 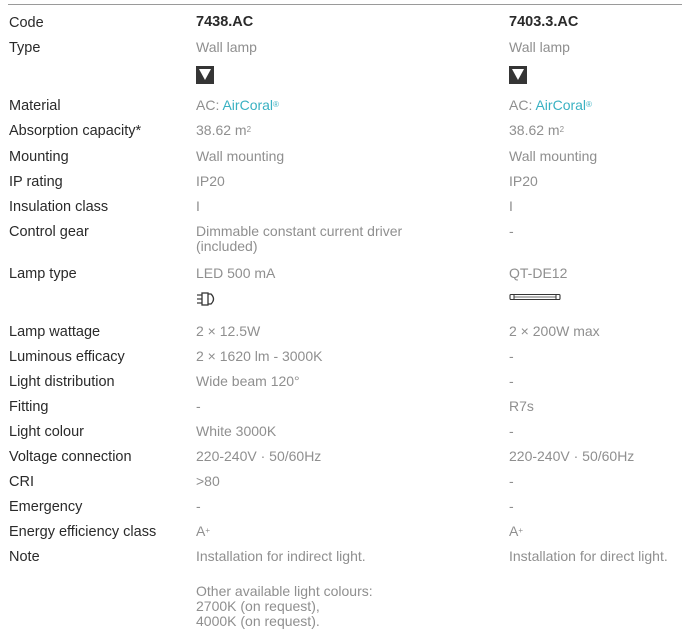 What do you see at coordinates (210, 181) in the screenshot?
I see `ip-col-1: IP20` at bounding box center [210, 181].